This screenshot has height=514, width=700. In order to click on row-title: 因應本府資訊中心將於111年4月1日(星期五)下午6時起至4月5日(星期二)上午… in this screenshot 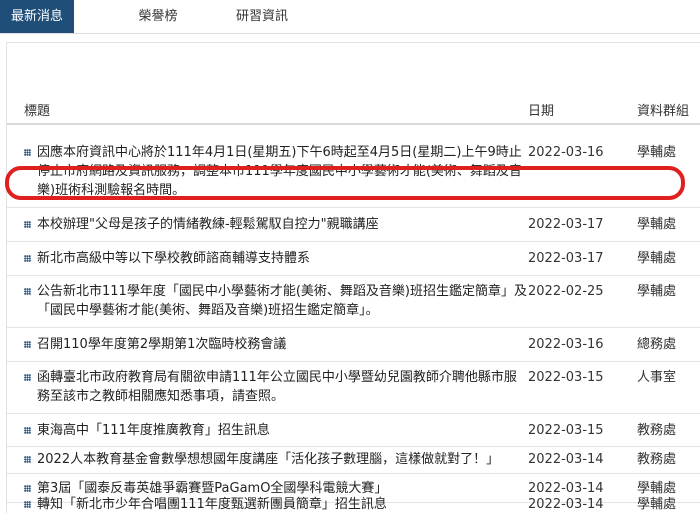, I will do `click(282, 171)`.